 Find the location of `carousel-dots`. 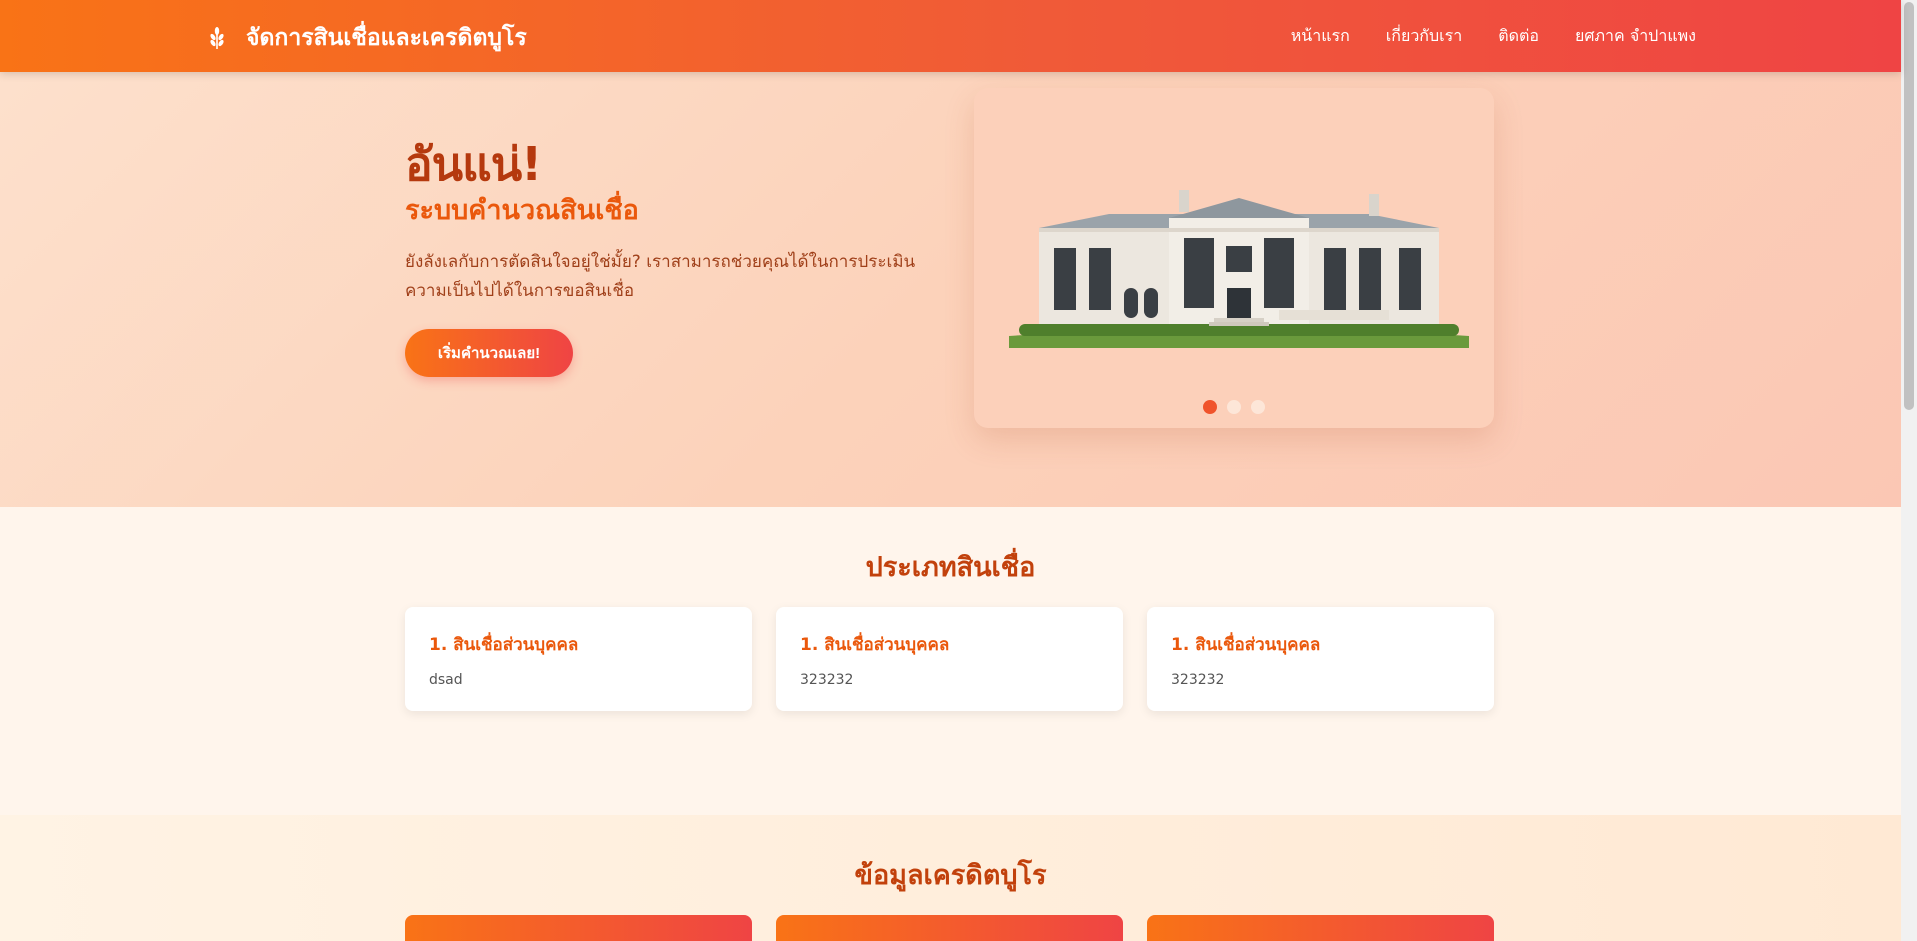

carousel-dots is located at coordinates (1234, 407).